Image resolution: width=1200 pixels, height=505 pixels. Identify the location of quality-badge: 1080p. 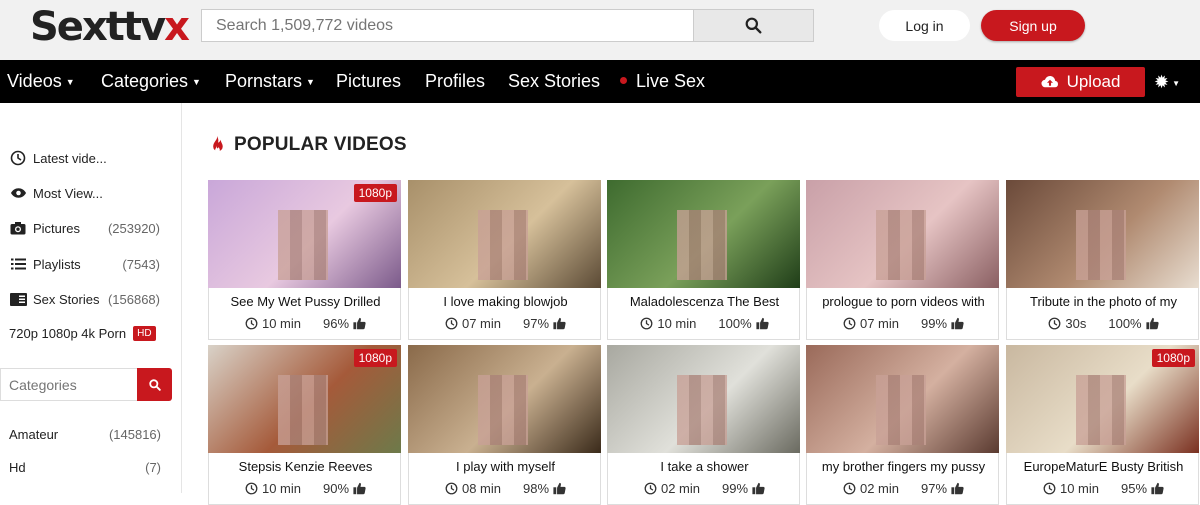
(375, 193).